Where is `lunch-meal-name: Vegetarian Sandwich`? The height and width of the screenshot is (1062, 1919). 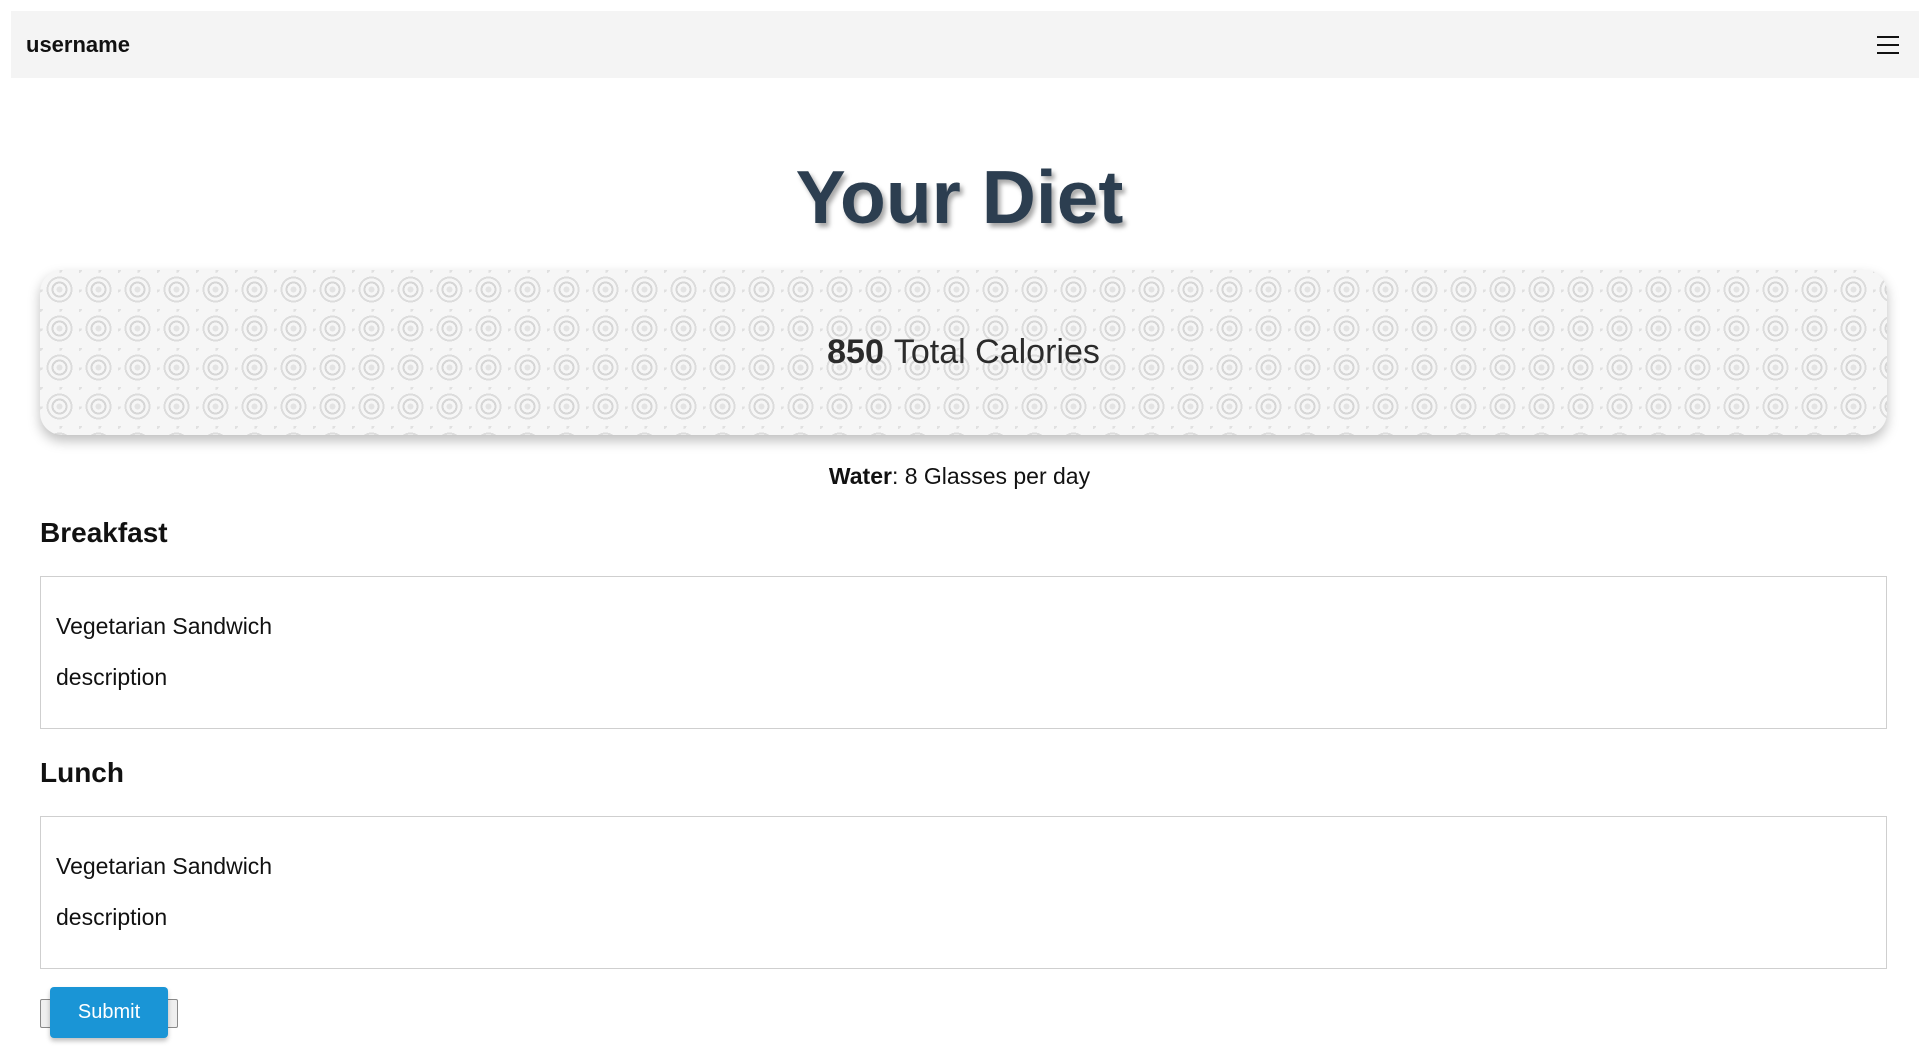 lunch-meal-name: Vegetarian Sandwich is located at coordinates (164, 866).